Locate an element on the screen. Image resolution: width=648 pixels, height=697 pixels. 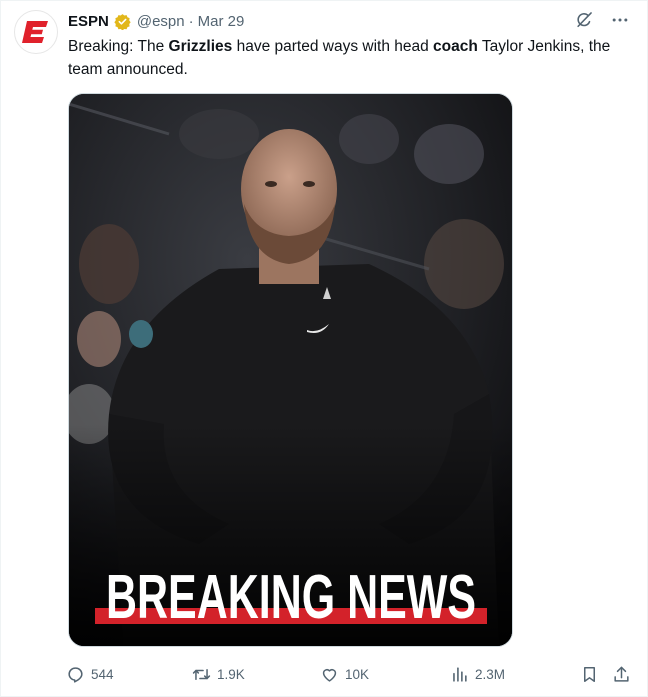
tweet-actions-bar: 544 1.9K 10K 2.3M is located at coordinates (351, 674).